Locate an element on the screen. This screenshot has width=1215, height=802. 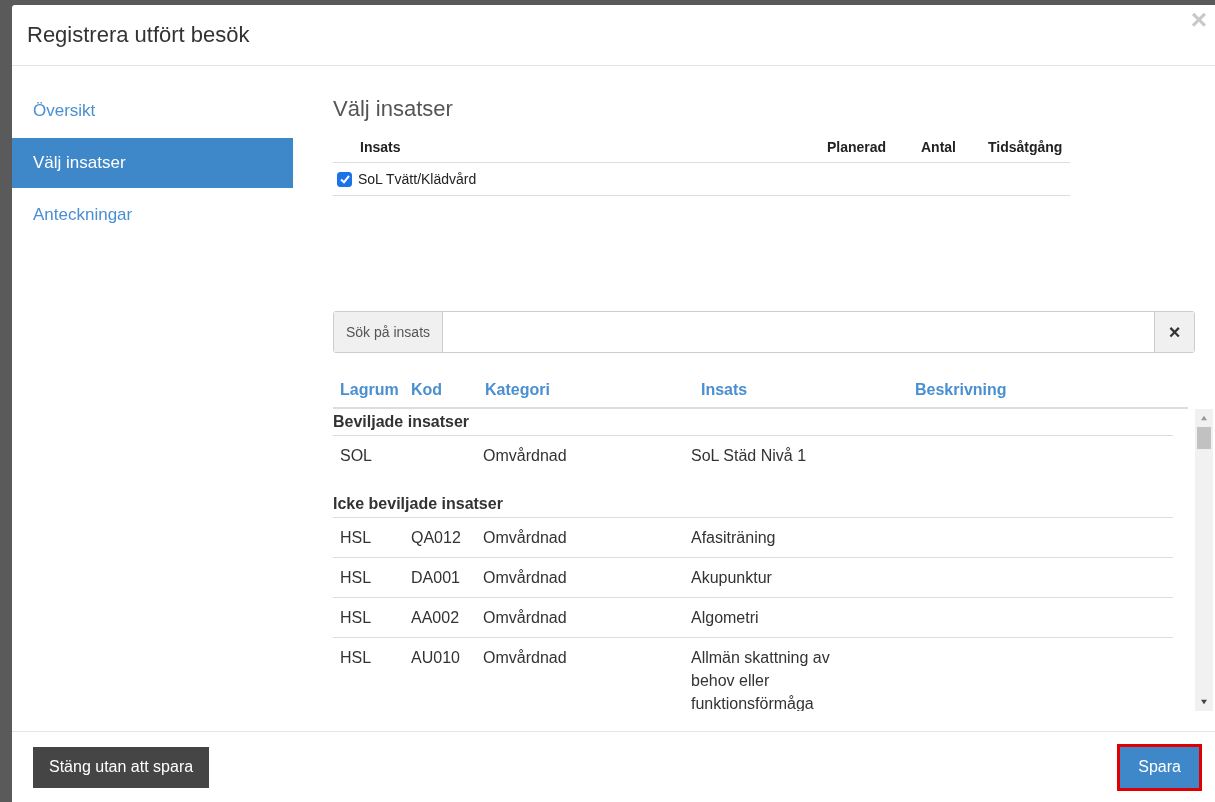
scroll-thumb is located at coordinates (1204, 438).